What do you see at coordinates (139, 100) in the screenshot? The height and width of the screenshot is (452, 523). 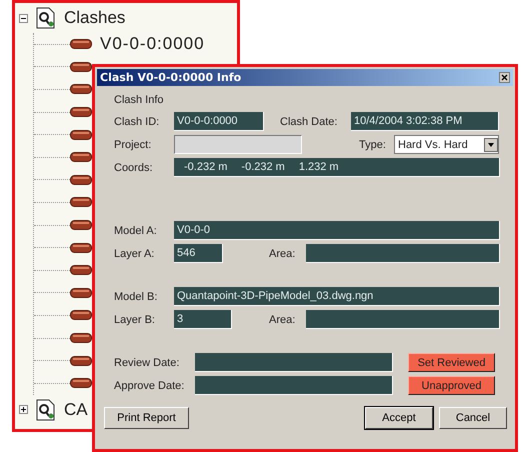 I see `section-title: Clash Info` at bounding box center [139, 100].